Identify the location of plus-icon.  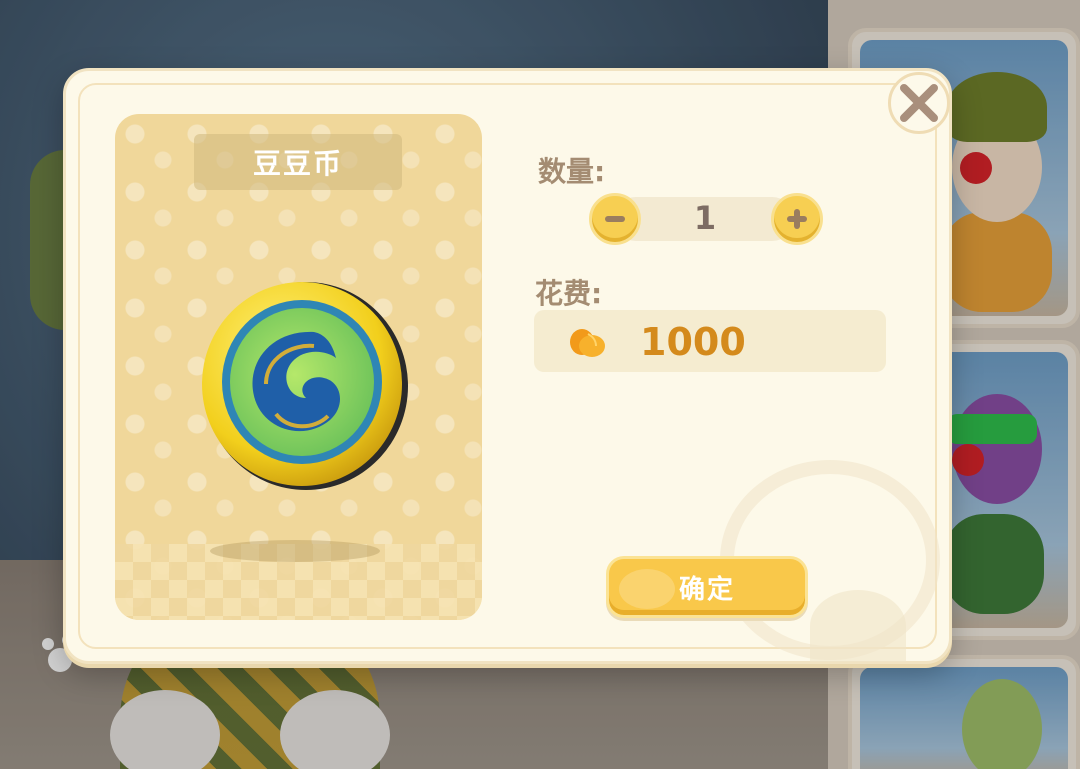
(797, 219).